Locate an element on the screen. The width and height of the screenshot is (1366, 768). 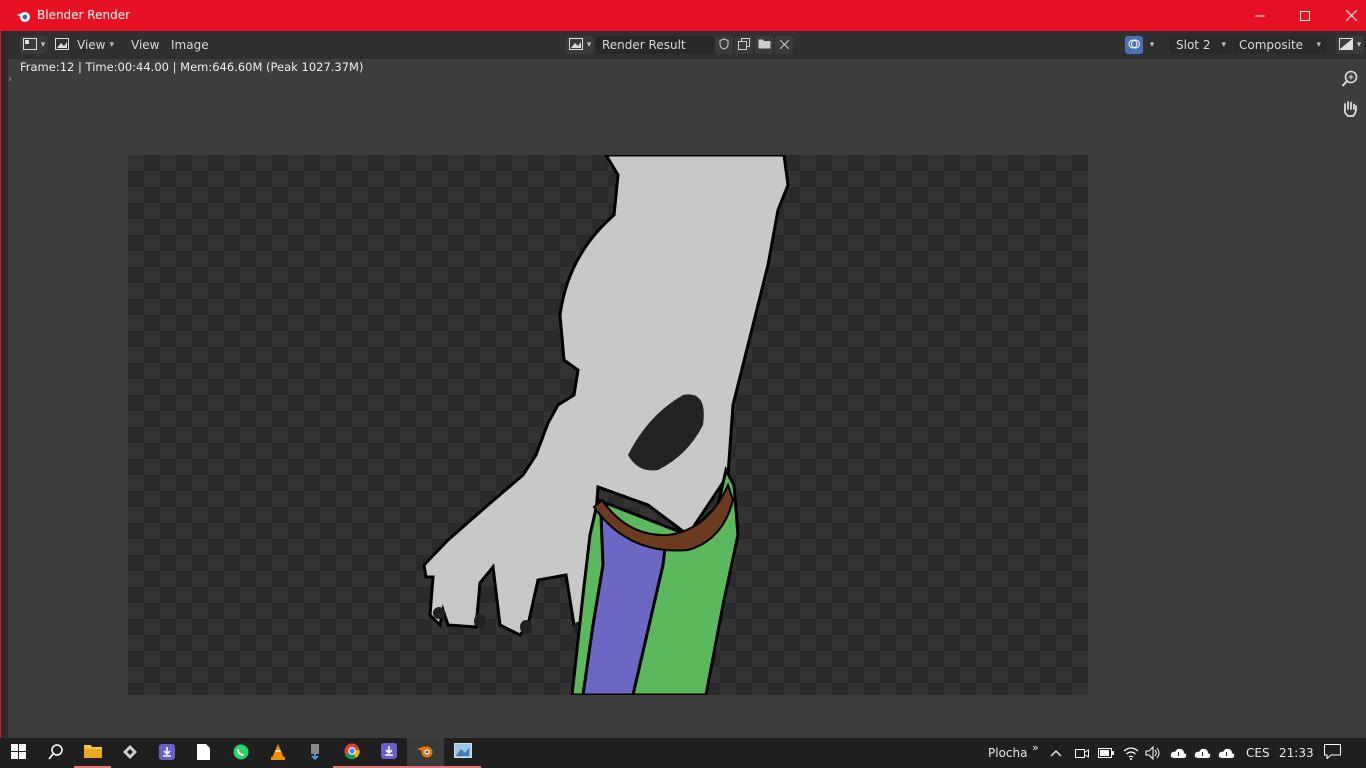
taskbar-downloader is located at coordinates (166, 753).